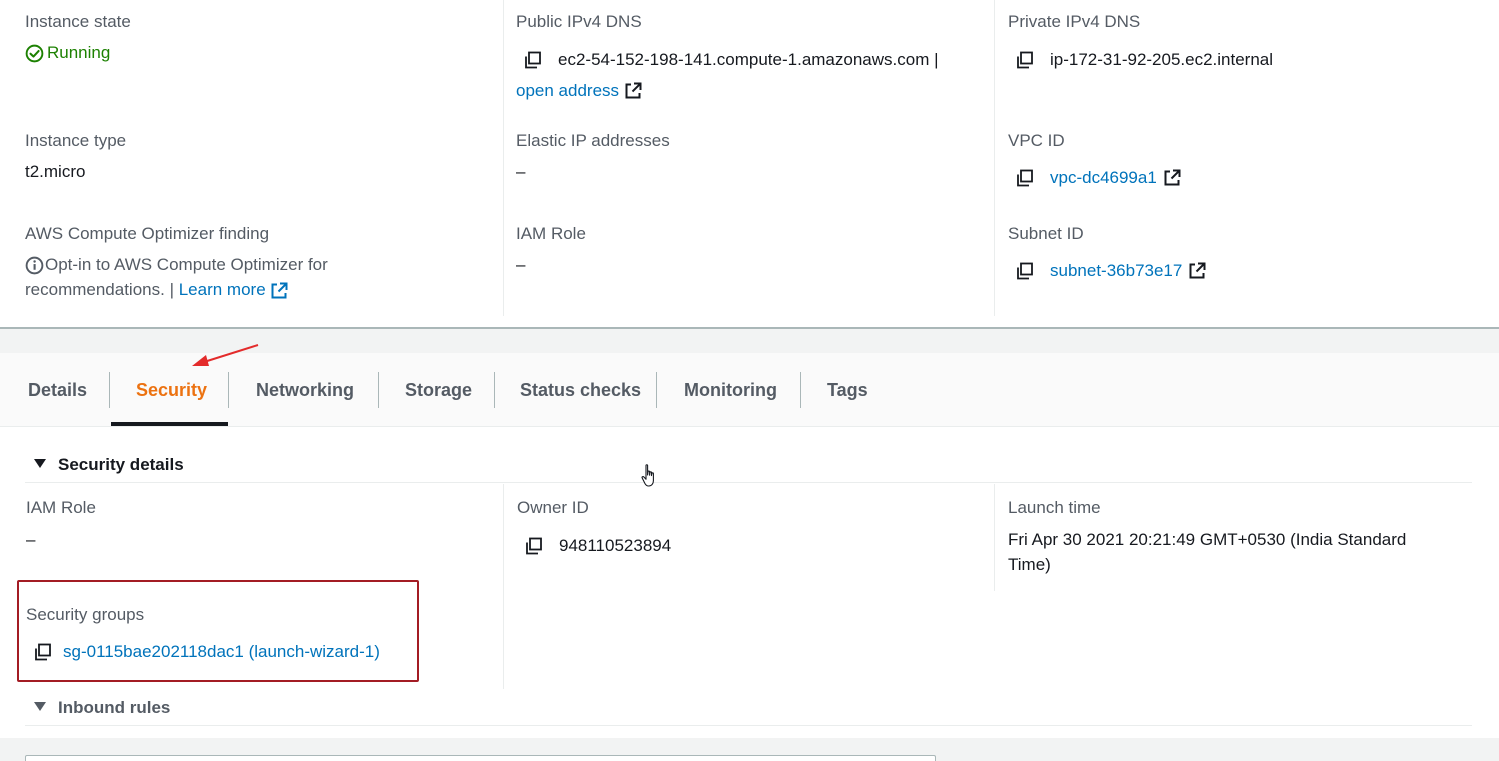 This screenshot has width=1499, height=761. Describe the element at coordinates (647, 475) in the screenshot. I see `hand-cursor-icon` at that location.